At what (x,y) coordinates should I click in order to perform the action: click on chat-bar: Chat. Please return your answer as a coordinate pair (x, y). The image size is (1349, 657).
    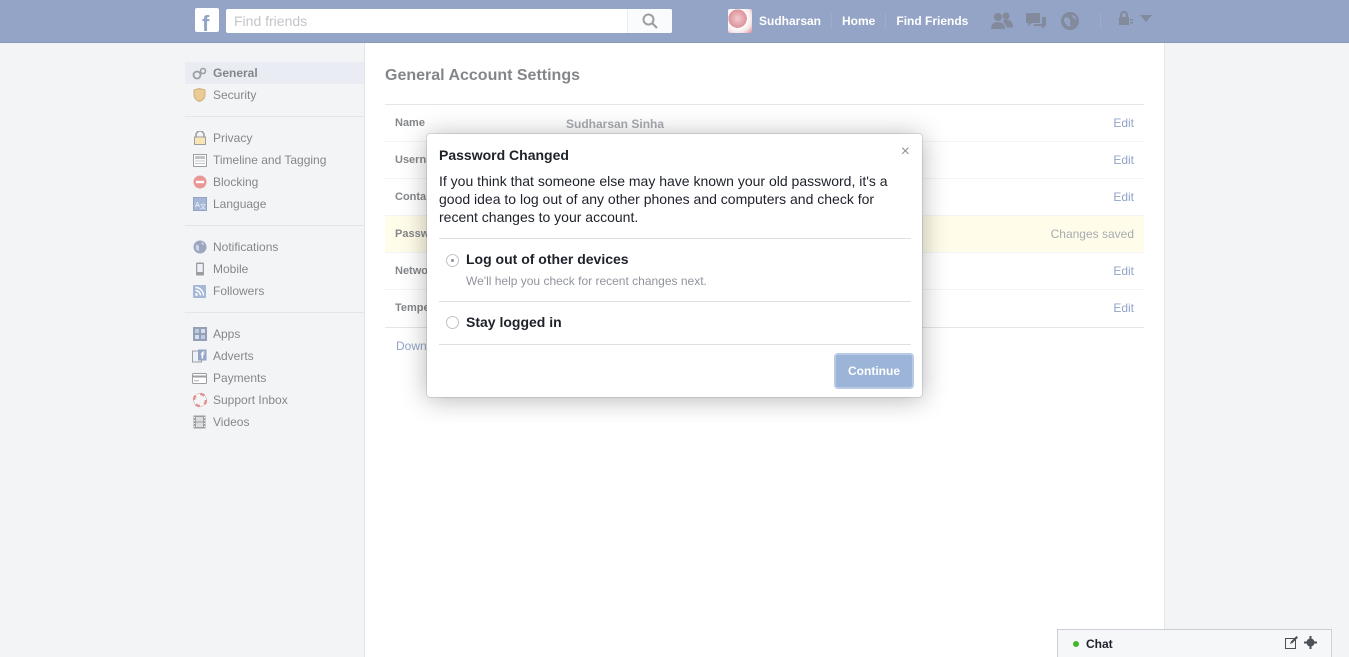
    Looking at the image, I should click on (1194, 643).